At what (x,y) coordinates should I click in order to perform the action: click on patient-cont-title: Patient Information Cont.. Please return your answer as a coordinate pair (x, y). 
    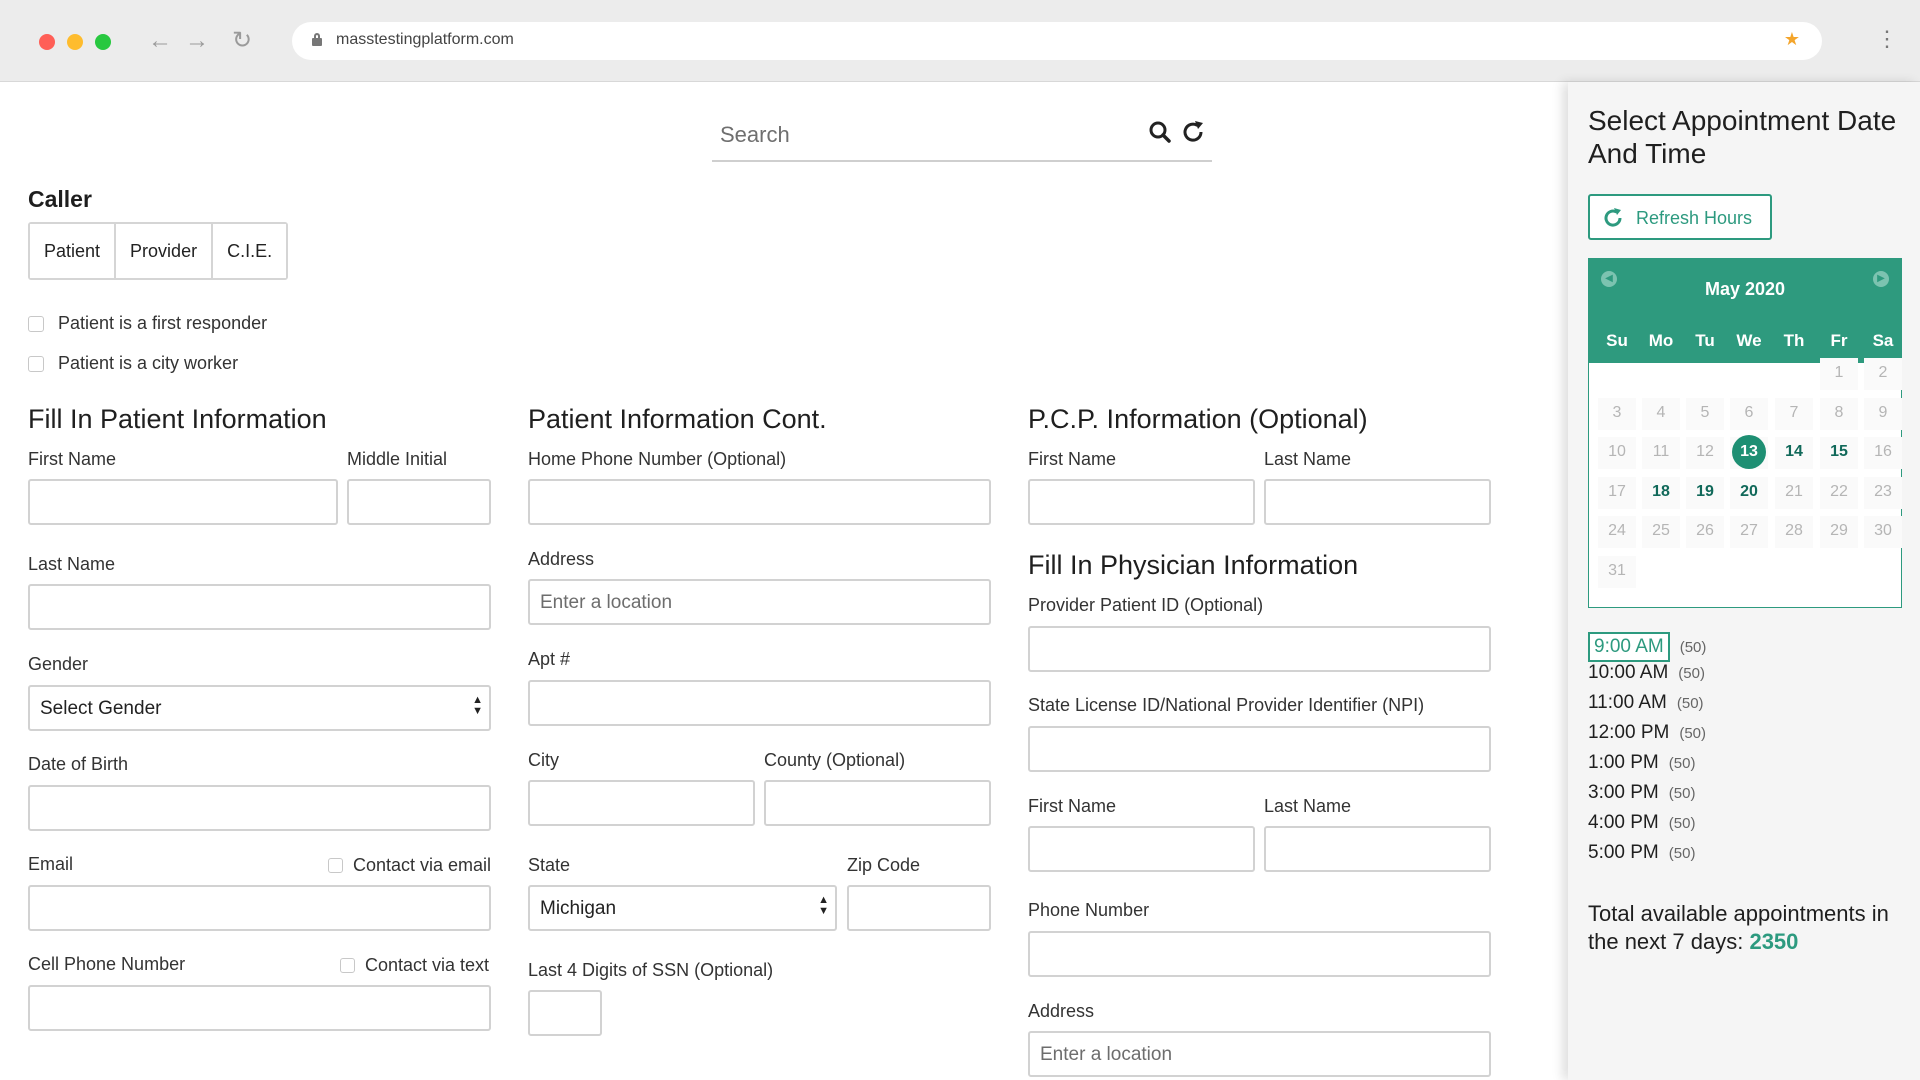
    Looking at the image, I should click on (677, 419).